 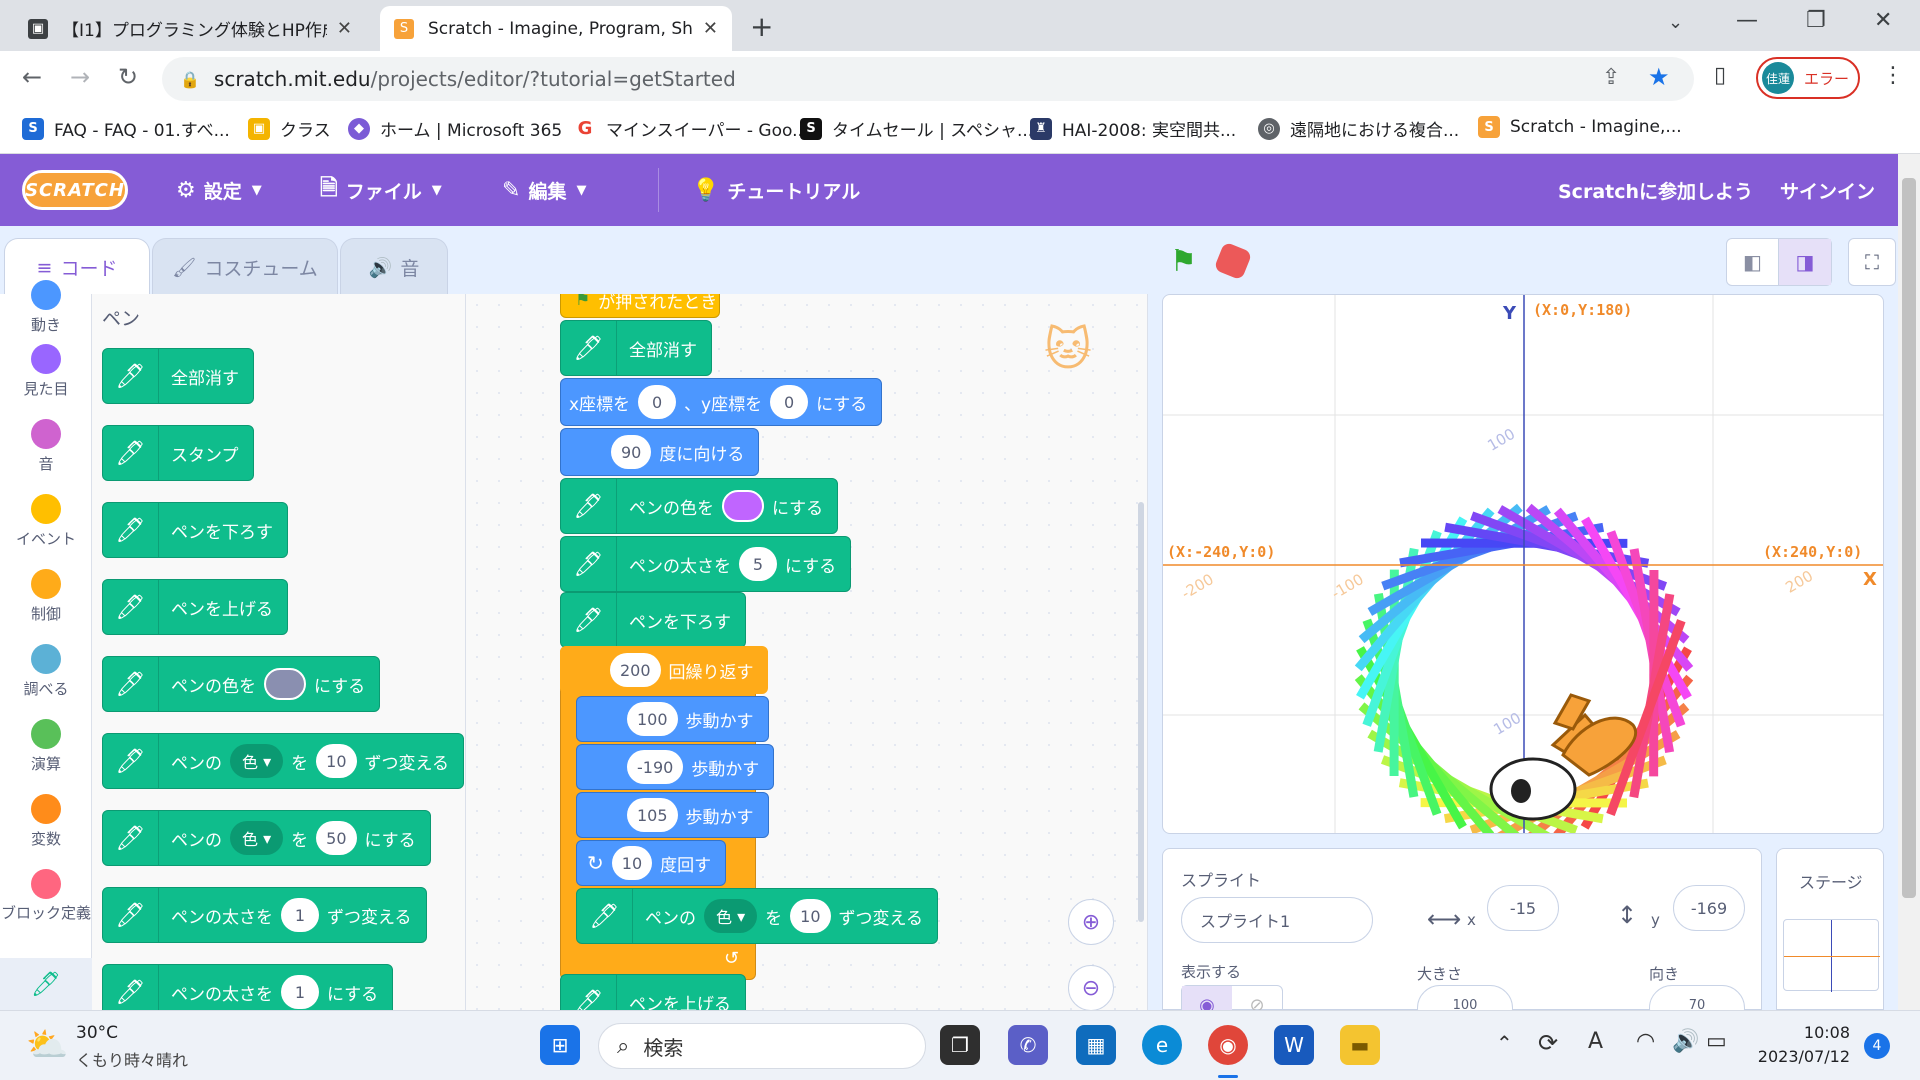 I want to click on block-change-pen-size: 🖊 ペンの太さを 1 ずつ変える, so click(x=264, y=915).